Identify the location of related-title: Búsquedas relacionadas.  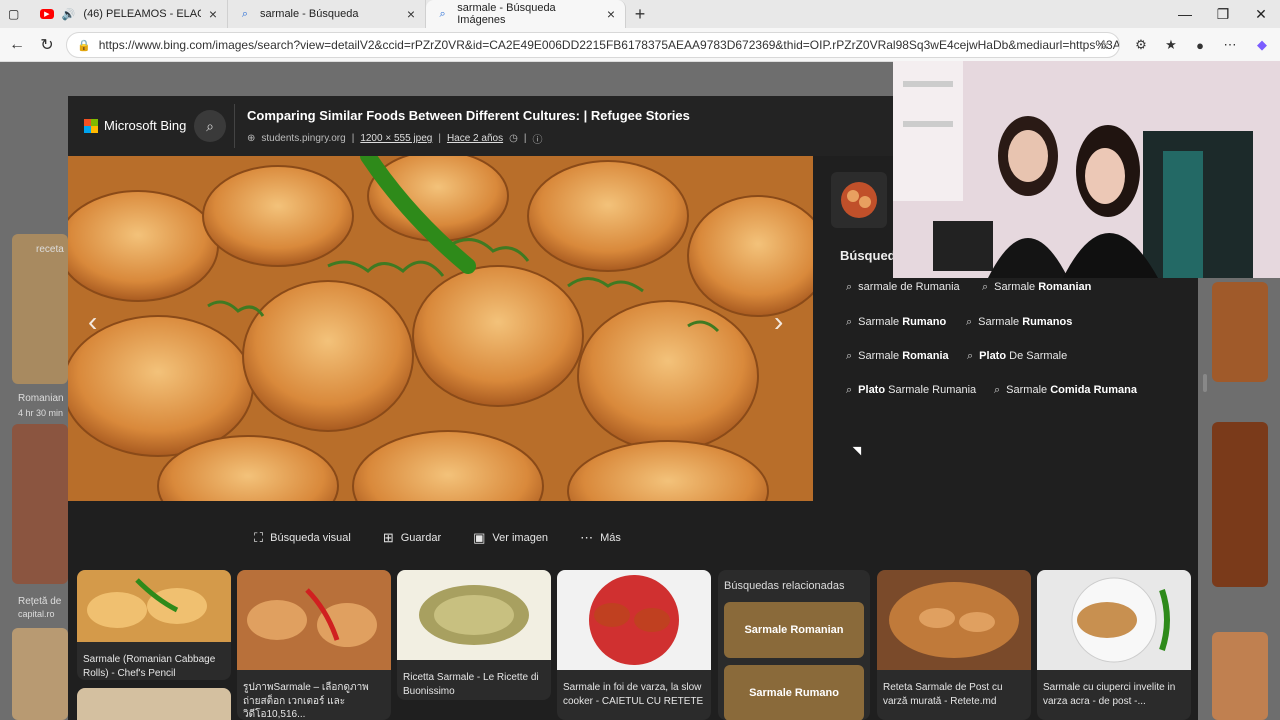
(784, 586).